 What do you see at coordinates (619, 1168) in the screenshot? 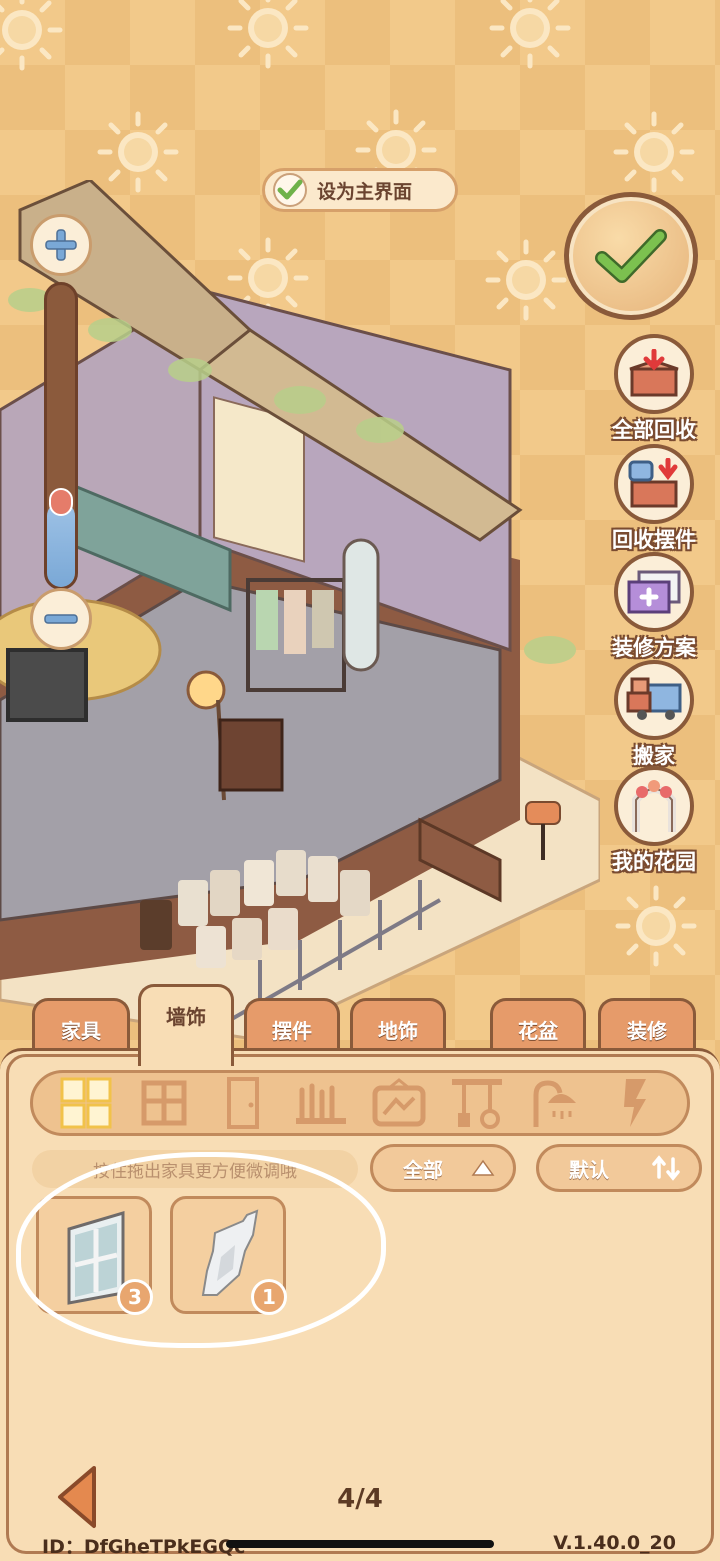
I see `sort-dropdown: 默认` at bounding box center [619, 1168].